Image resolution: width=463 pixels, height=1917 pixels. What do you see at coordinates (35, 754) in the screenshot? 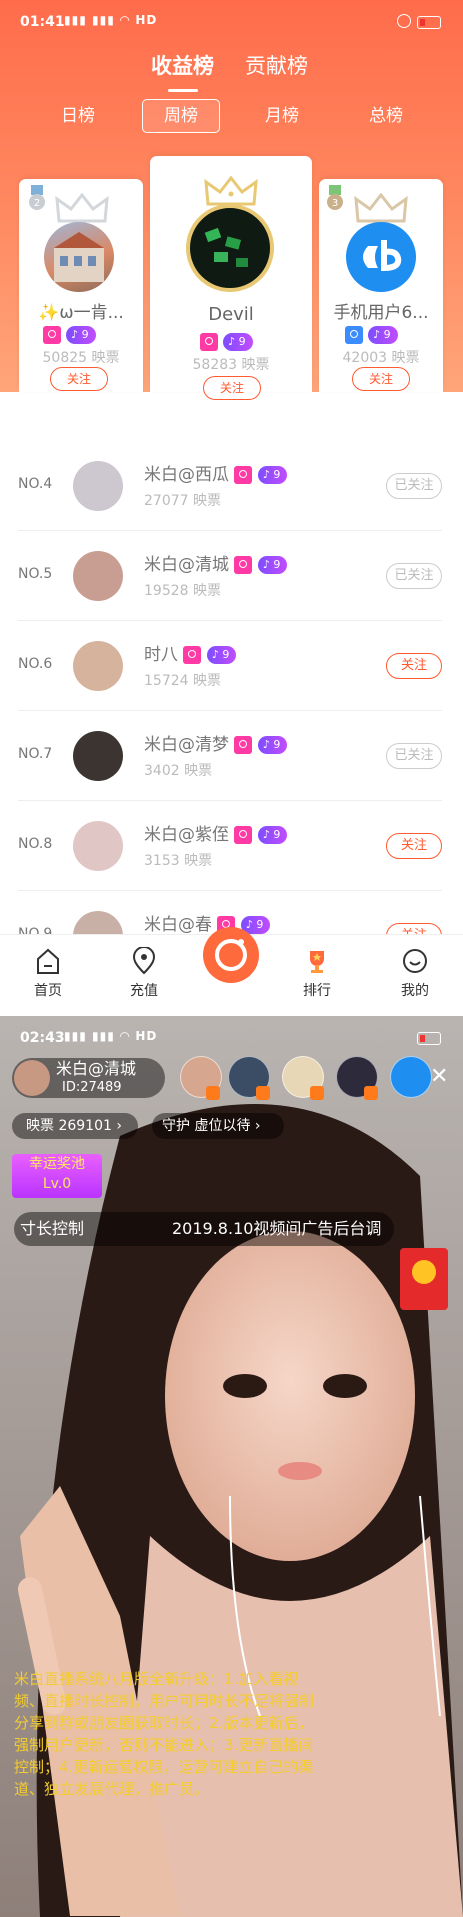
I see `rank-number: NO.7` at bounding box center [35, 754].